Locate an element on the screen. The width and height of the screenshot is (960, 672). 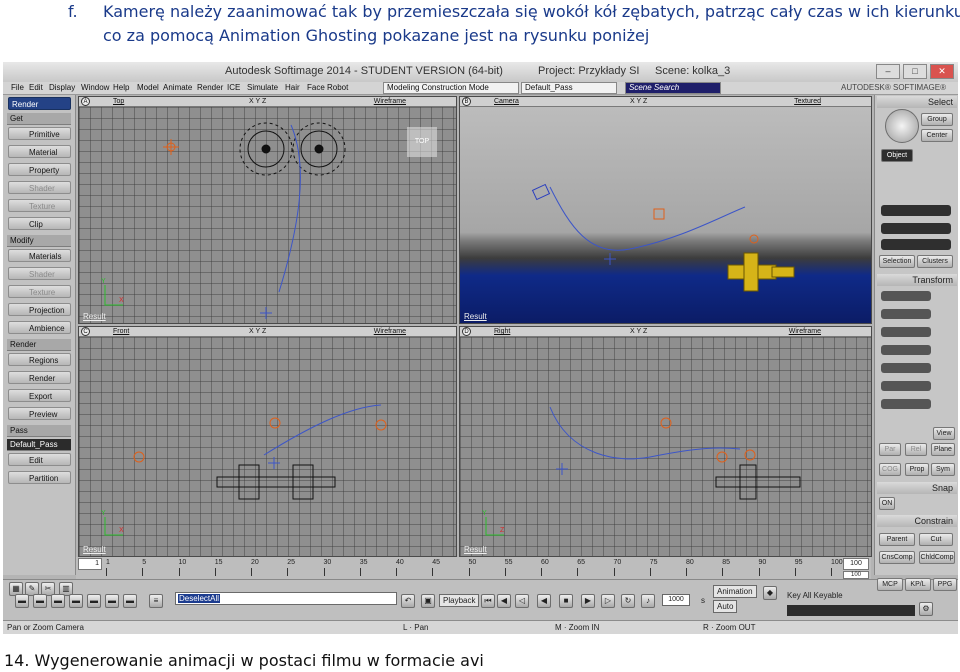
viewport-letter: D is located at coordinates (466, 331).